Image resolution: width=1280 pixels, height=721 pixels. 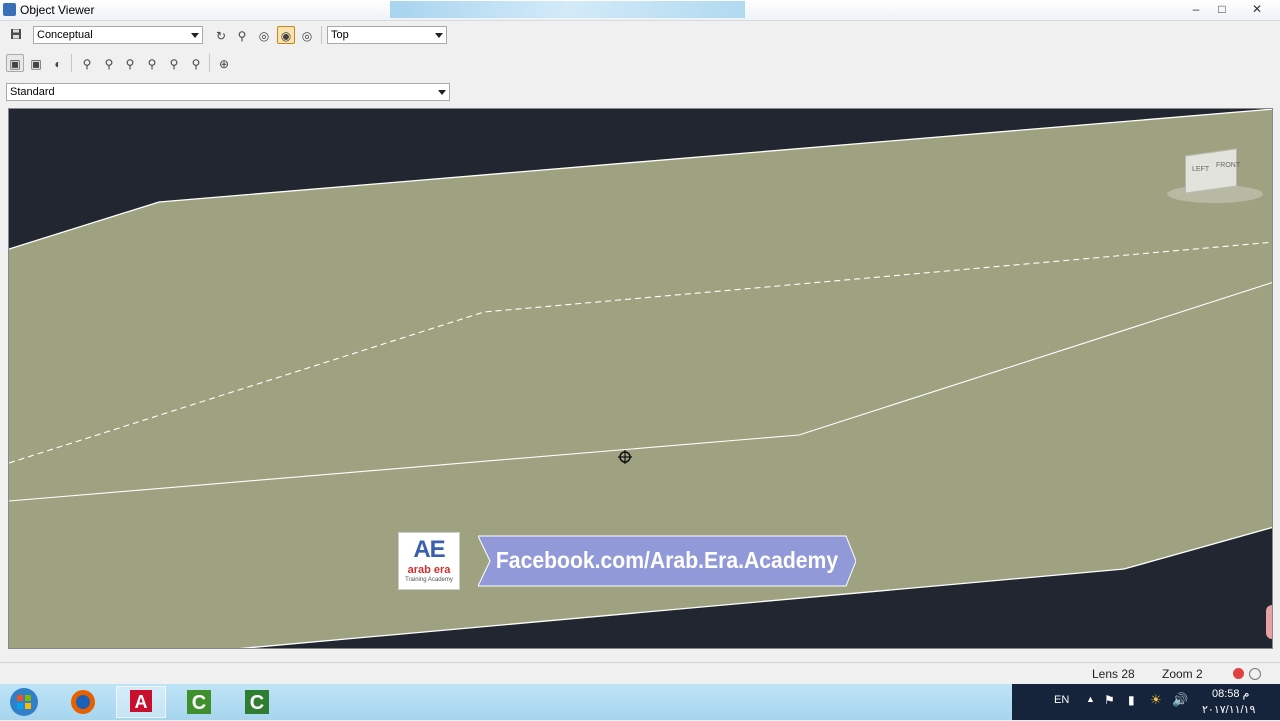 What do you see at coordinates (429, 570) in the screenshot?
I see `logo-line1: arab era` at bounding box center [429, 570].